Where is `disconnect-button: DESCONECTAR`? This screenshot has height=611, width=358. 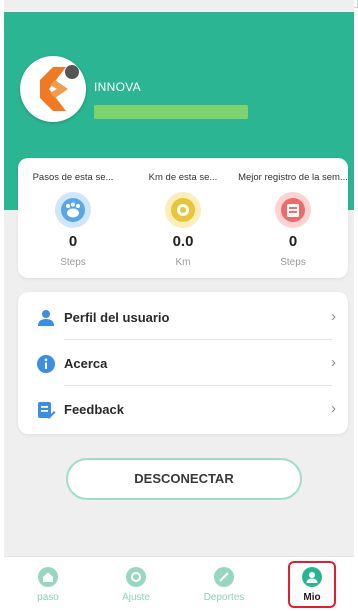
disconnect-button: DESCONECTAR is located at coordinates (184, 479).